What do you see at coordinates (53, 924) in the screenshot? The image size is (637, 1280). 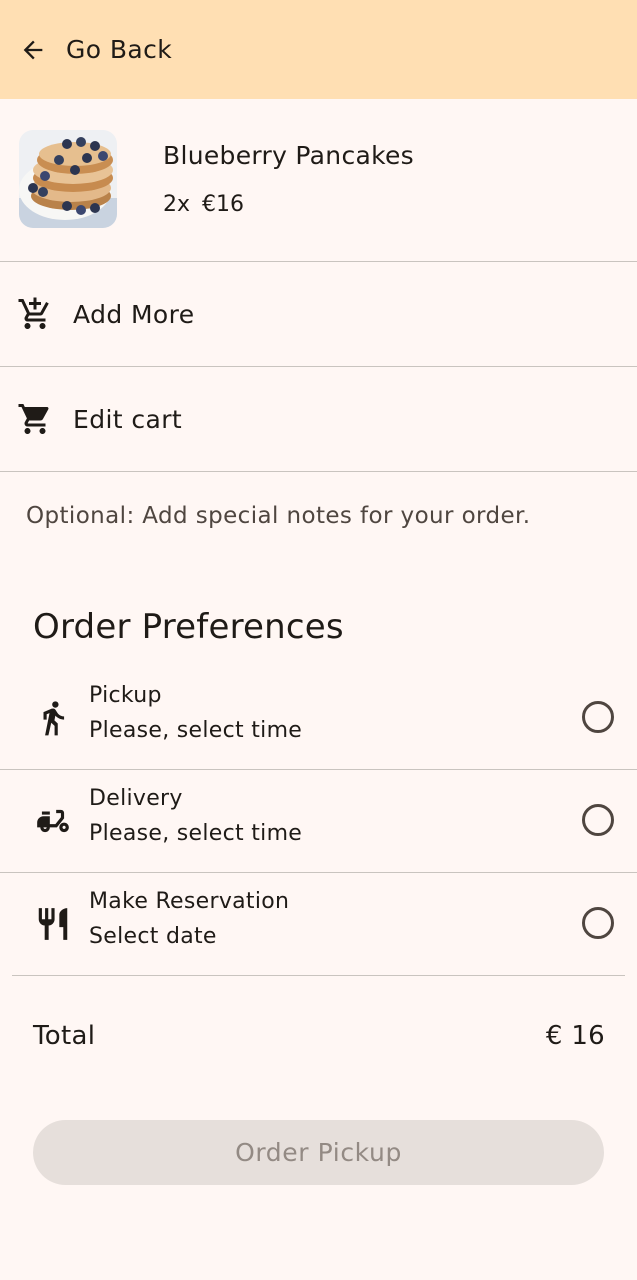 I see `restaurant-icon` at bounding box center [53, 924].